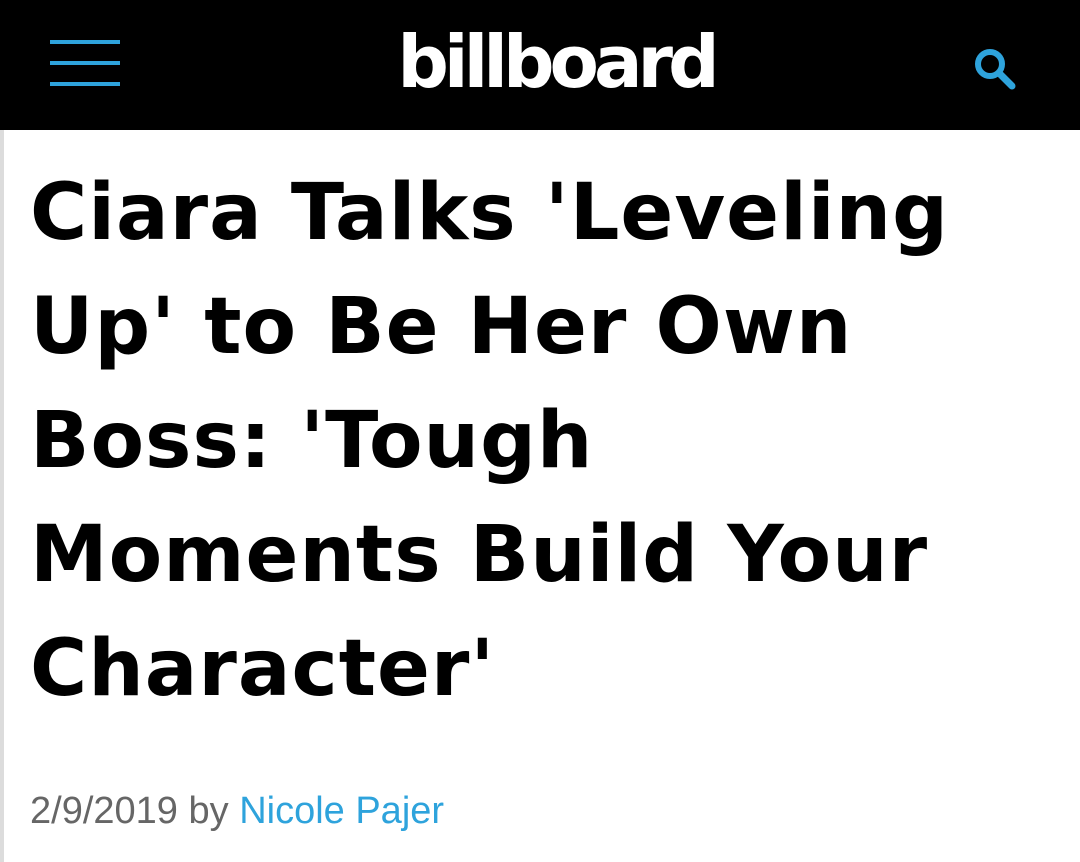 This screenshot has height=862, width=1080. I want to click on search-icon, so click(994, 68).